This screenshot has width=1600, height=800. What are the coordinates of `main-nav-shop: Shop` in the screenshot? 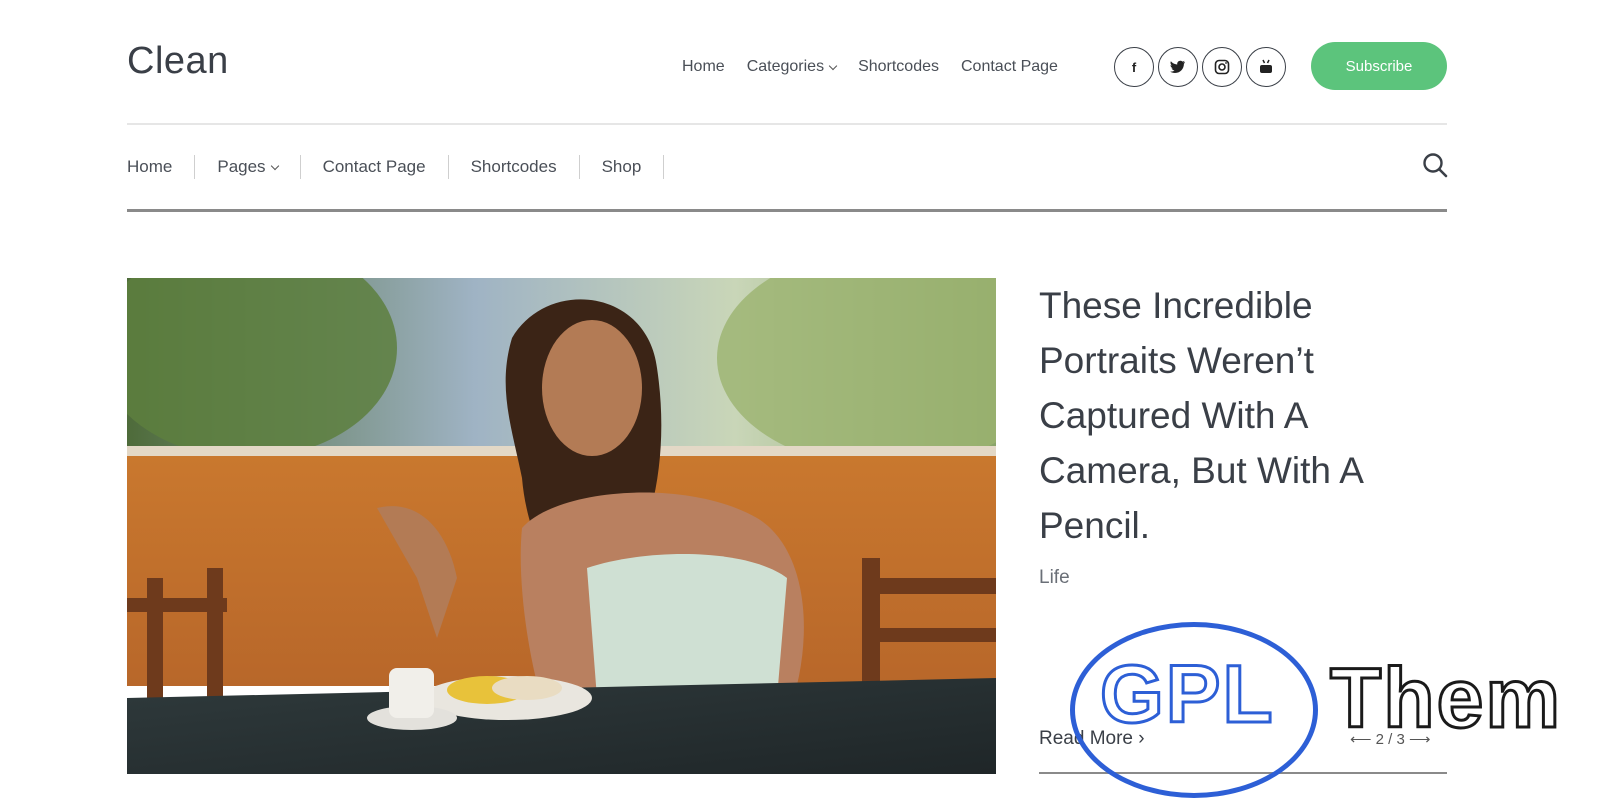 It's located at (633, 167).